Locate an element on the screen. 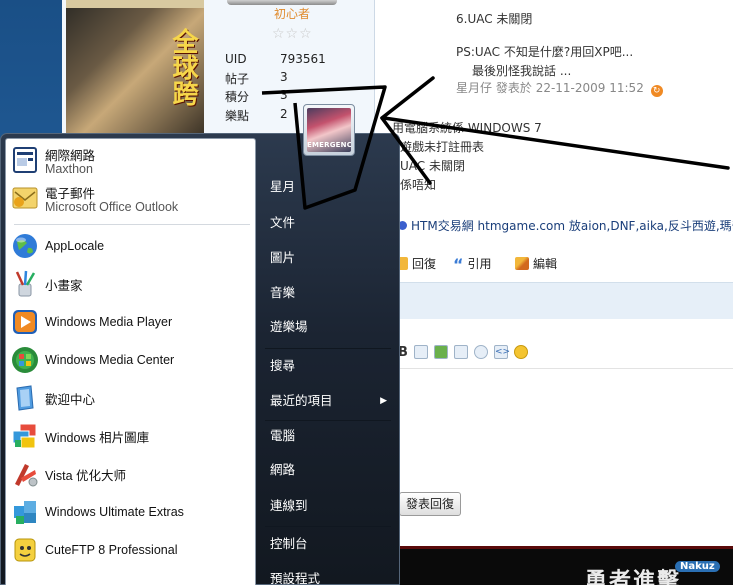 This screenshot has width=733, height=585. program-label: 小畫家 is located at coordinates (64, 285).